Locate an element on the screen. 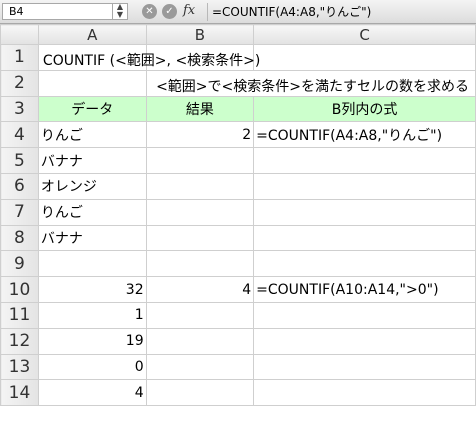  title-text: COUNTIF (<範囲>, <検索条件>) is located at coordinates (151, 61).